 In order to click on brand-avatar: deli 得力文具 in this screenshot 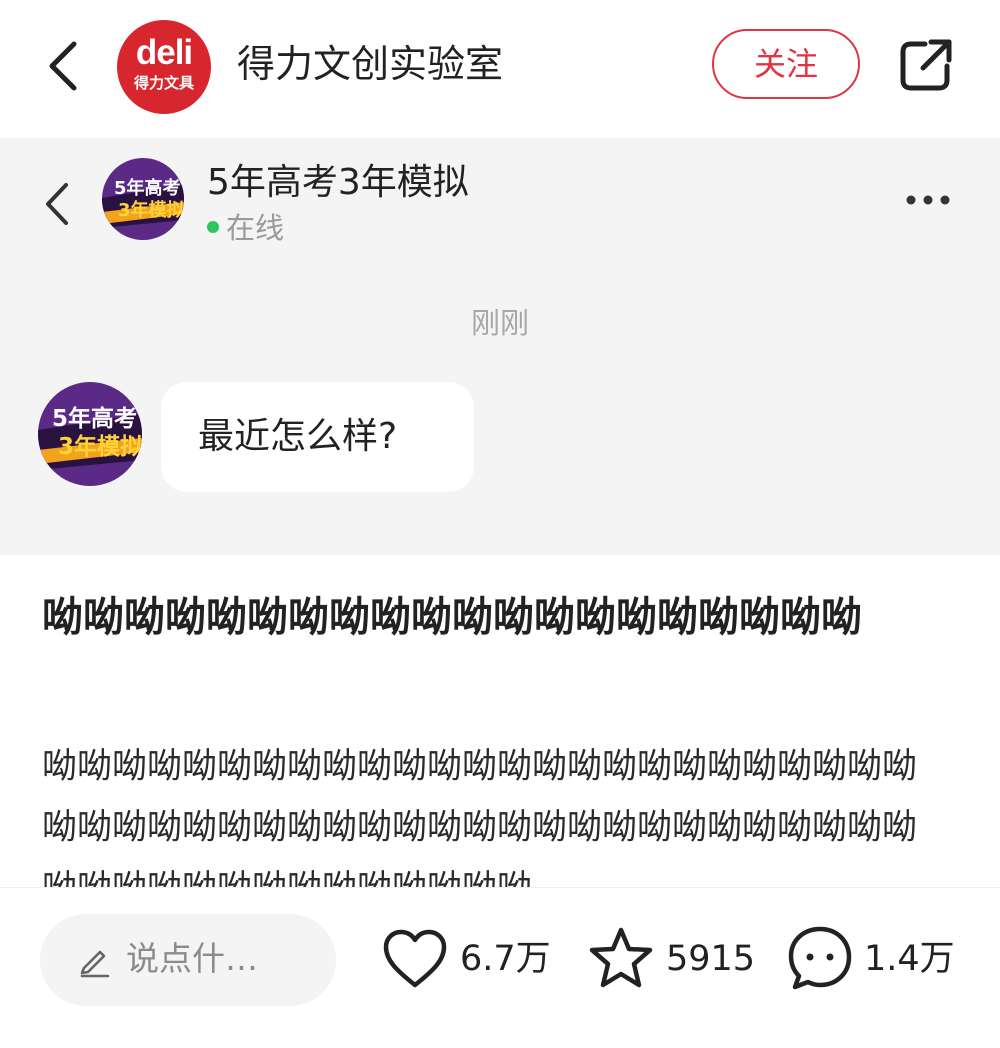, I will do `click(164, 67)`.